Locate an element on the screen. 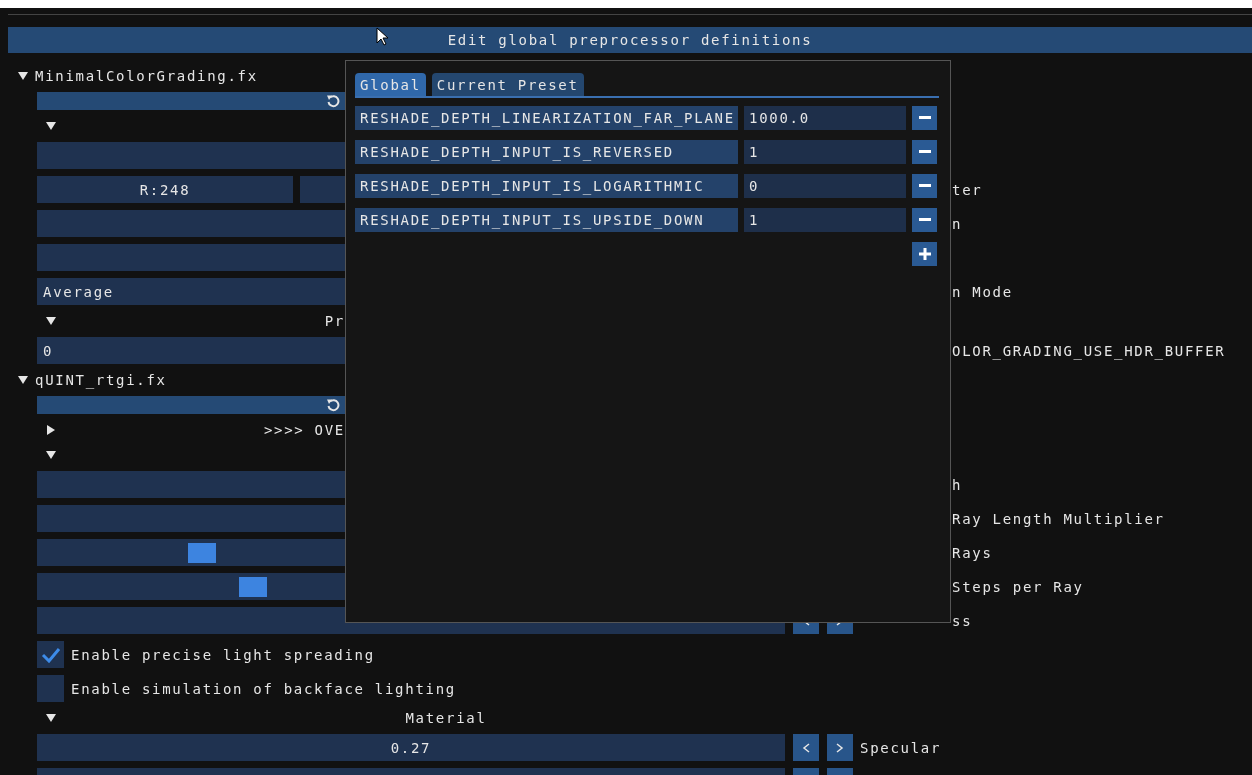 The width and height of the screenshot is (1252, 775). setting-label: n Mode is located at coordinates (982, 291).